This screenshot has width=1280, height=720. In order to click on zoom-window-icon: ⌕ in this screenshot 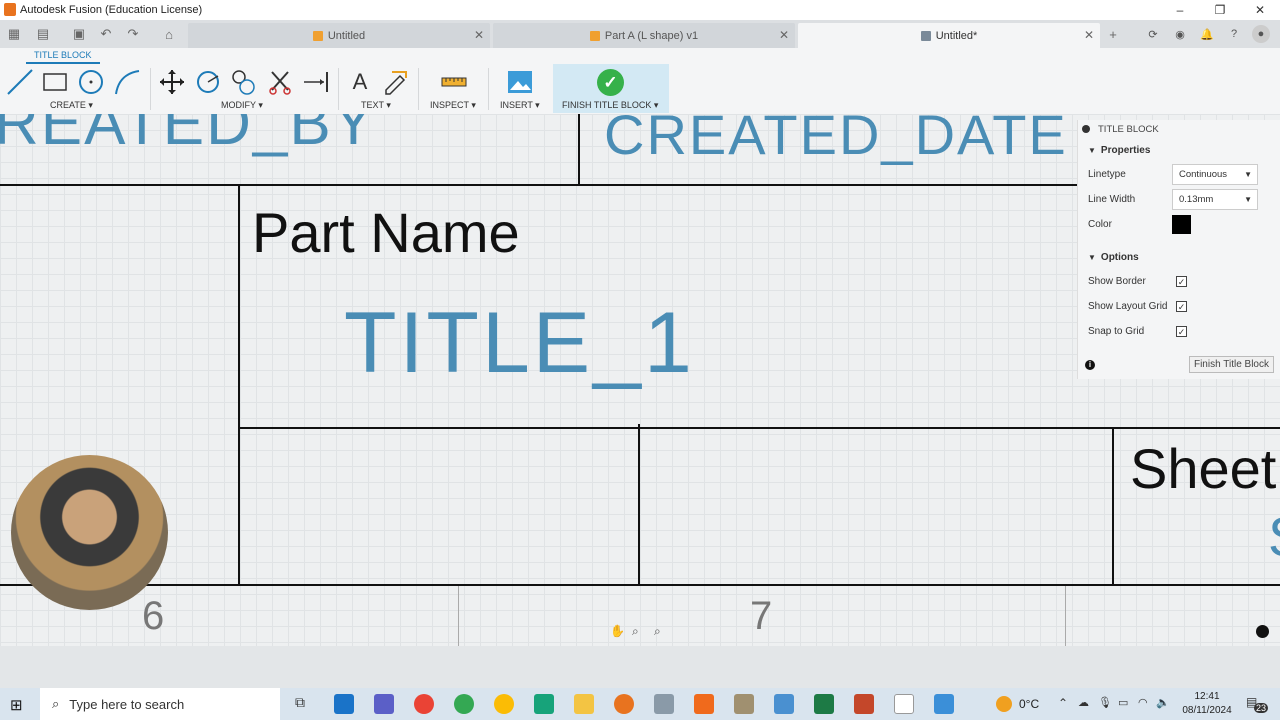, I will do `click(635, 631)`.